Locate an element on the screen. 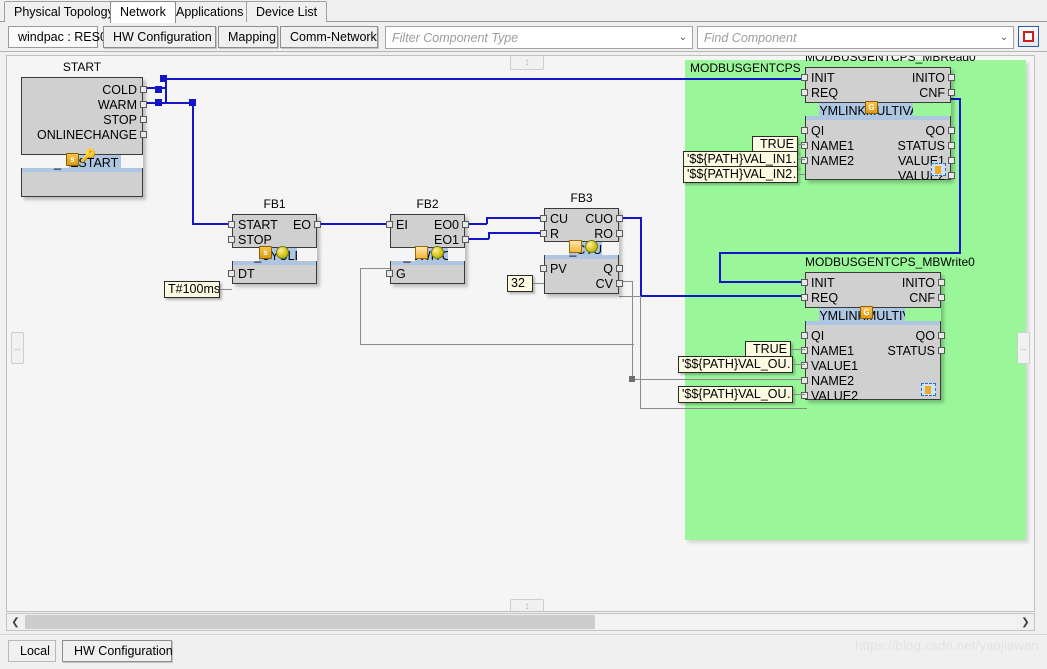 This screenshot has width=1047, height=669. port-fb1-eo: EO is located at coordinates (302, 225).